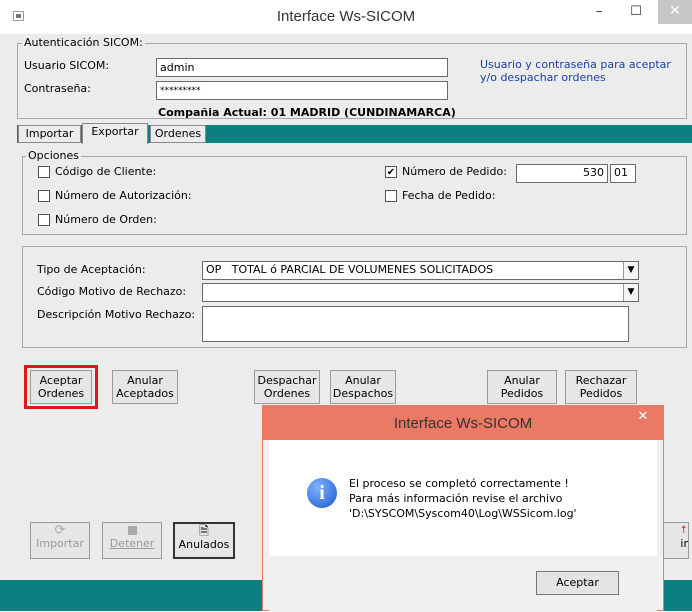 This screenshot has width=692, height=612. Describe the element at coordinates (204, 531) in the screenshot. I see `document-icon: 🗎` at that location.